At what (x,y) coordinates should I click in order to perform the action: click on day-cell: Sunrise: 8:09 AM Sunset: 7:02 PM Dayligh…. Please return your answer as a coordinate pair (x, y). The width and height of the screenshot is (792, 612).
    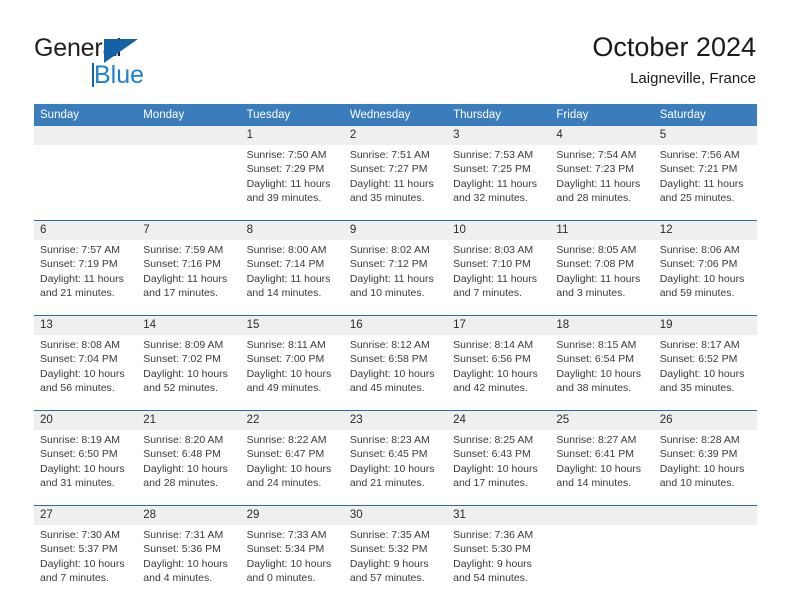
    Looking at the image, I should click on (189, 373).